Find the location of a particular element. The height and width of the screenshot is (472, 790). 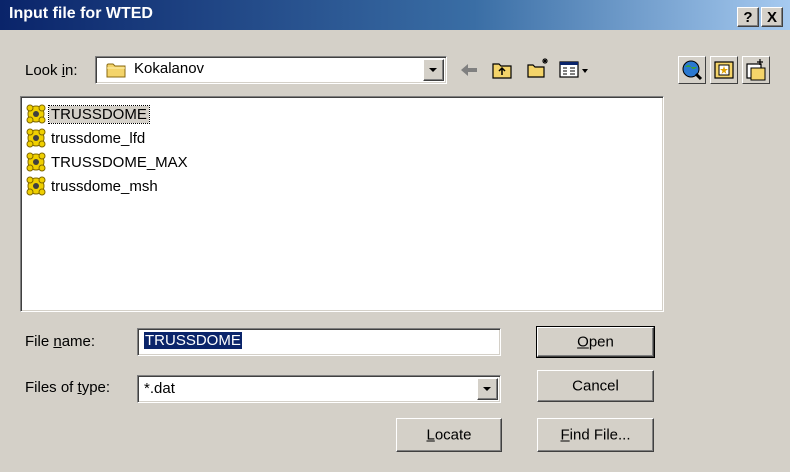

favorites-folder-button is located at coordinates (724, 70).